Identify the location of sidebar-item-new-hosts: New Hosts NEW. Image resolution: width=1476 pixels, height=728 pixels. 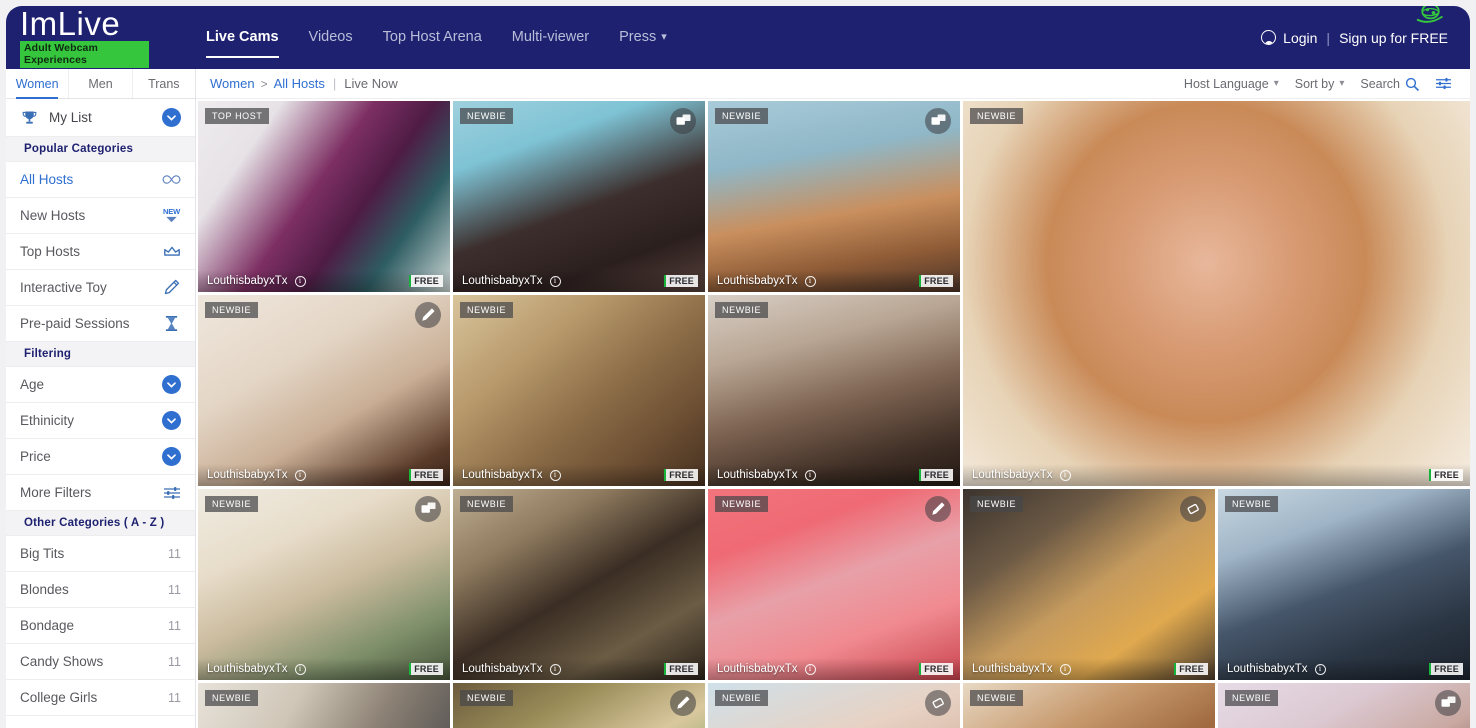
(100, 216).